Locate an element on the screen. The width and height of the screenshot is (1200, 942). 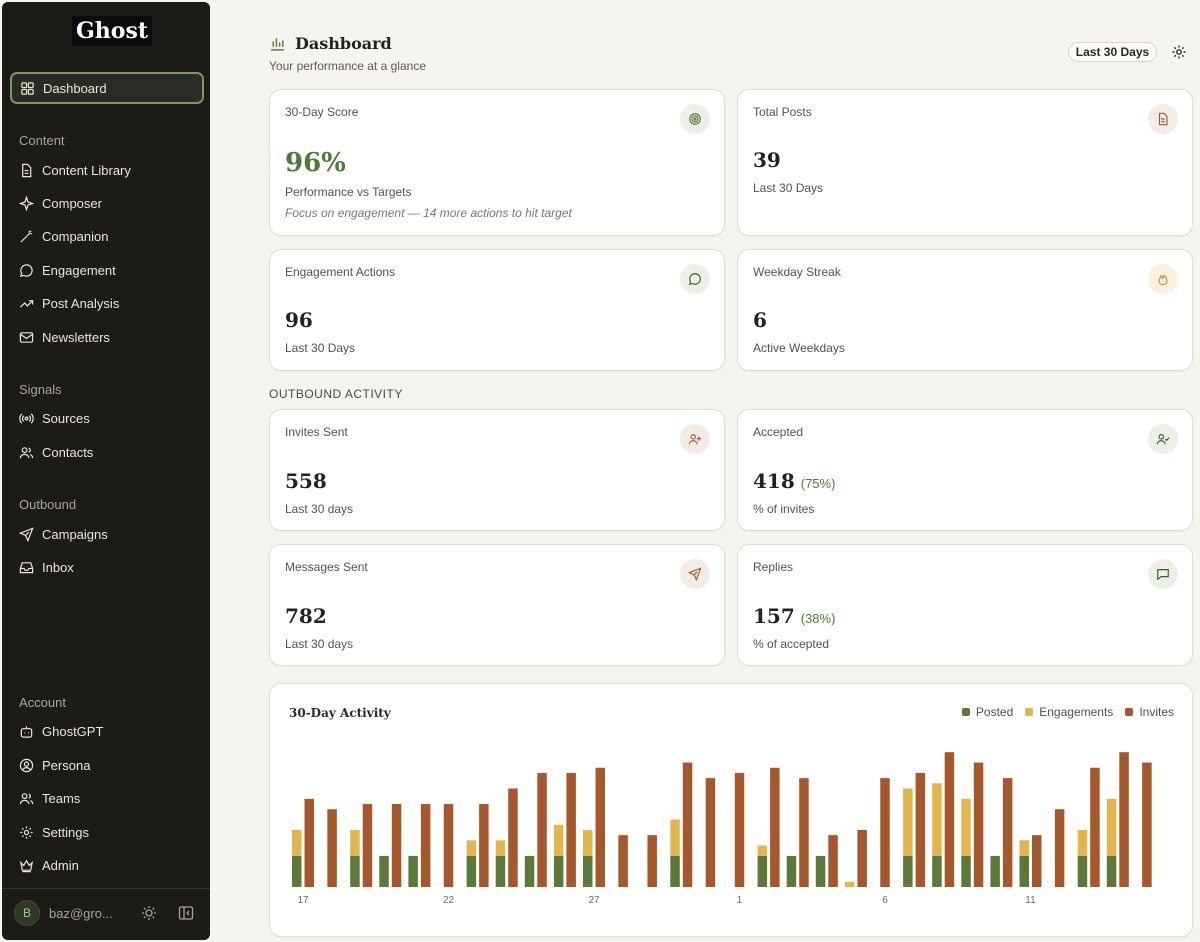
sidebar-item-label: Campaigns is located at coordinates (75, 534).